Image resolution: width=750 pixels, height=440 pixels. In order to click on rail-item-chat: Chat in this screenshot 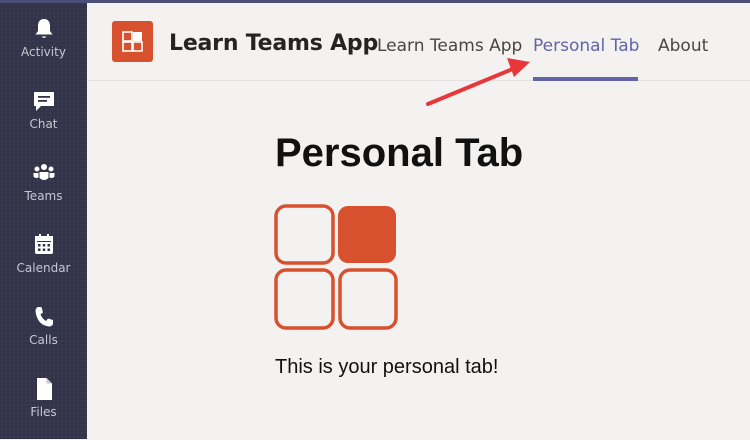, I will do `click(43, 120)`.